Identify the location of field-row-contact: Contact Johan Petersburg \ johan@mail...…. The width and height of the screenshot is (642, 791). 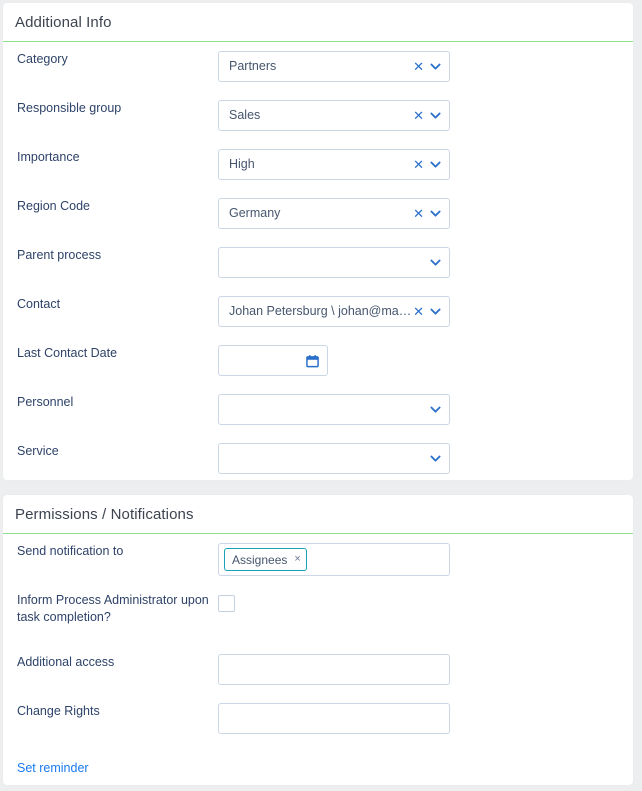
(318, 320).